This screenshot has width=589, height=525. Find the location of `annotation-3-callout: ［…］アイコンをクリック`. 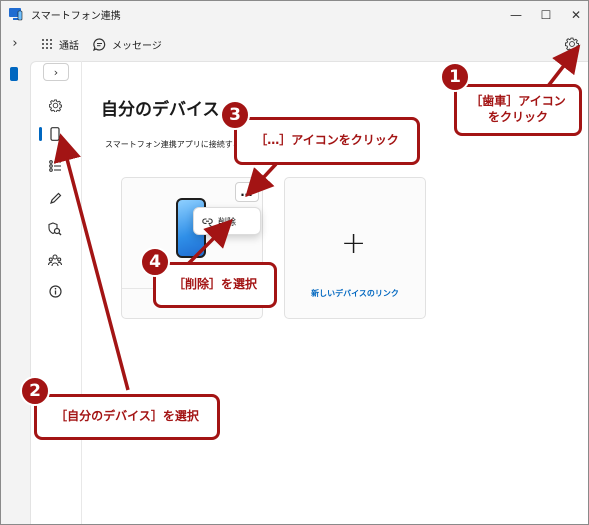

annotation-3-callout: ［…］アイコンをクリック is located at coordinates (327, 141).